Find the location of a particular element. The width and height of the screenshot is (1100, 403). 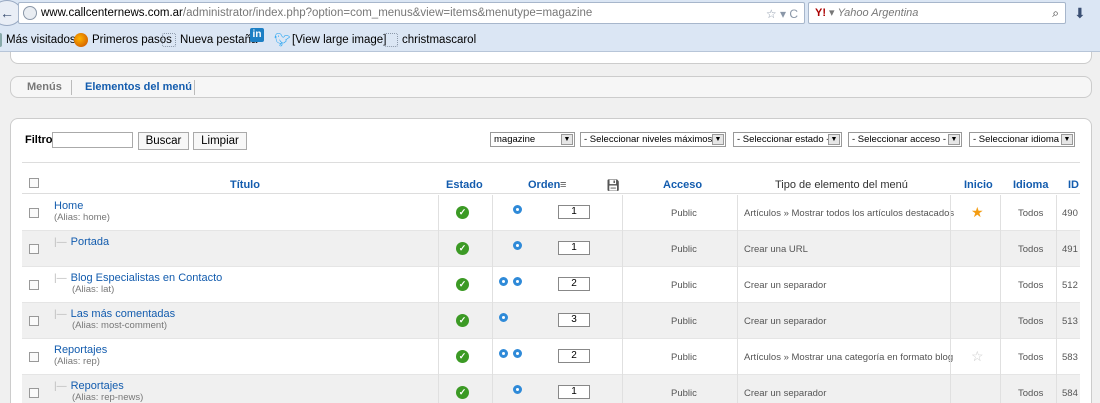

col-title: Título is located at coordinates (245, 185).